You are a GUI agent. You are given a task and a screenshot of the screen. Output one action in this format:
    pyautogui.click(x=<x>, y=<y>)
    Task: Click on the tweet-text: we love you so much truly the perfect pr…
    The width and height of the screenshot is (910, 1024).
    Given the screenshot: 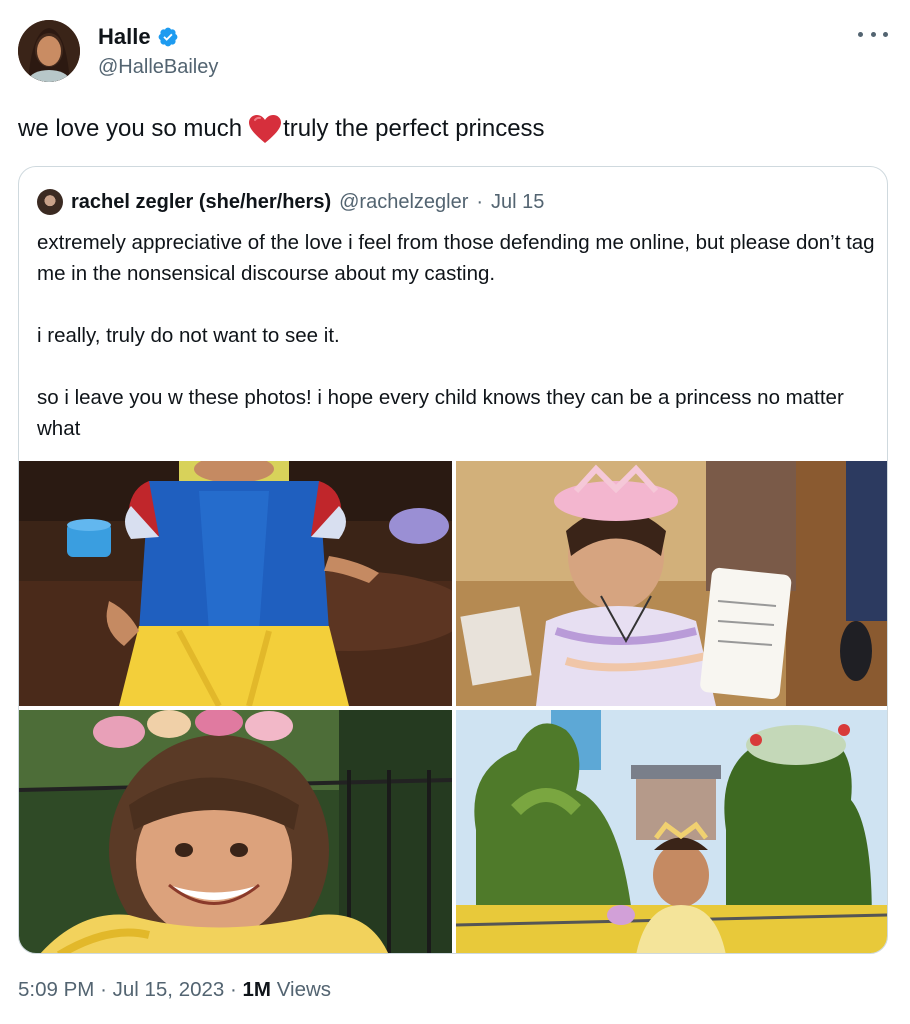 What is the action you would take?
    pyautogui.click(x=281, y=129)
    